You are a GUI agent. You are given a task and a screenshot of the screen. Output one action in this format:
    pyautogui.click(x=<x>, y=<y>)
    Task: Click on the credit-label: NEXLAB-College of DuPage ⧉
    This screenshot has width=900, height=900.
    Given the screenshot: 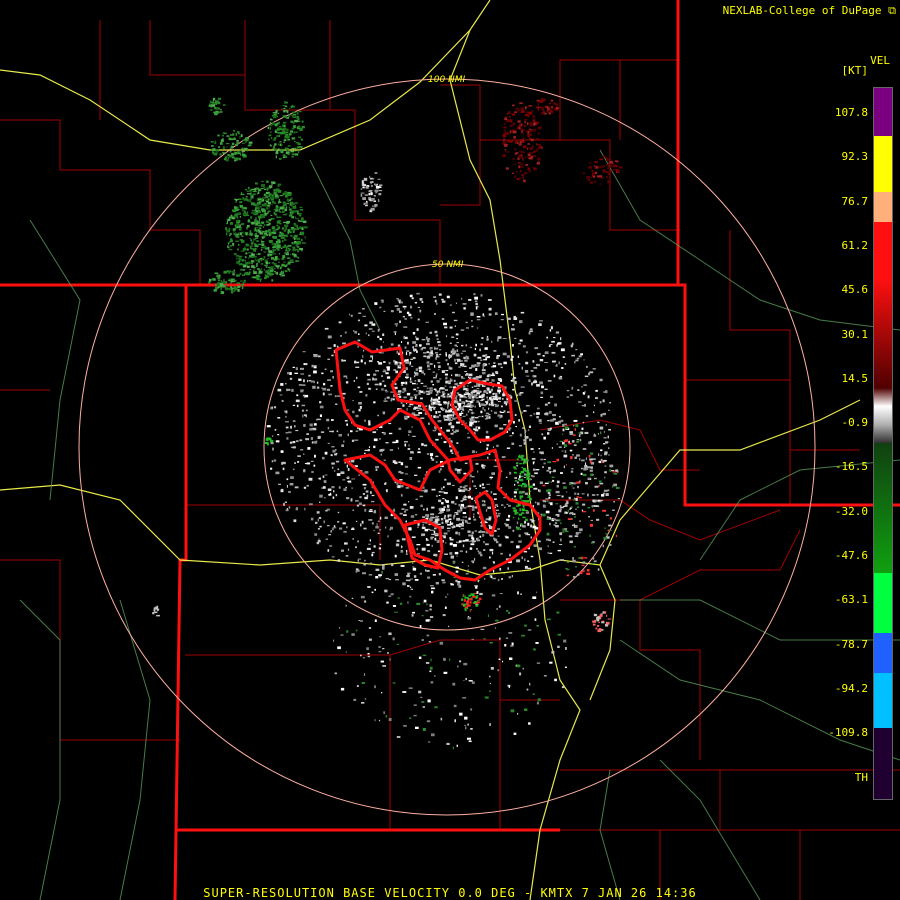 What is the action you would take?
    pyautogui.click(x=809, y=11)
    